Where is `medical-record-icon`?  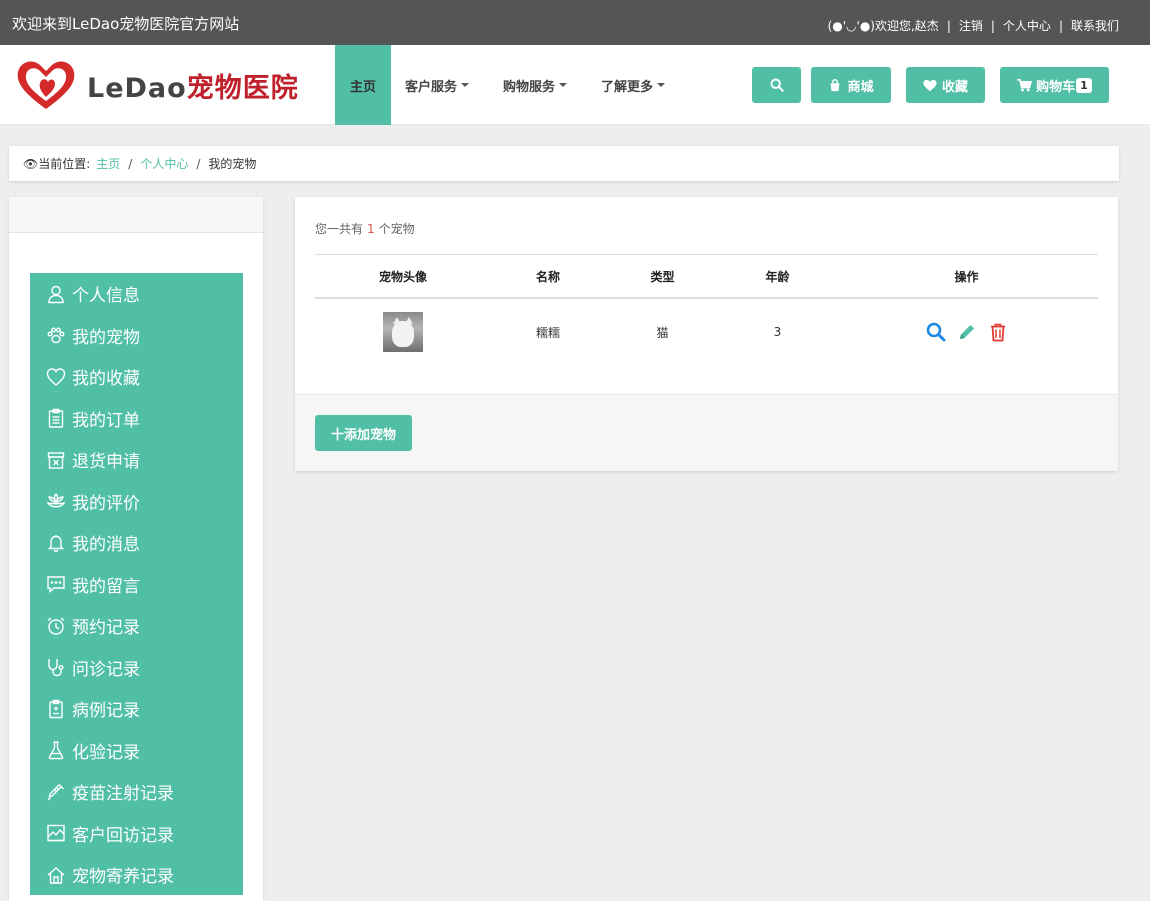
medical-record-icon is located at coordinates (56, 708).